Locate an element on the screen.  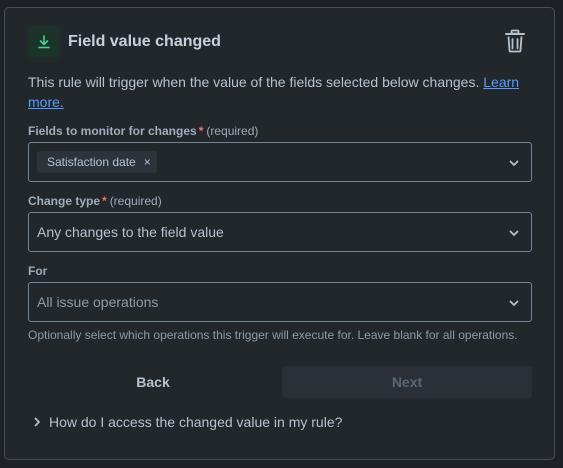
field-tag: Satisfaction date × is located at coordinates (97, 162).